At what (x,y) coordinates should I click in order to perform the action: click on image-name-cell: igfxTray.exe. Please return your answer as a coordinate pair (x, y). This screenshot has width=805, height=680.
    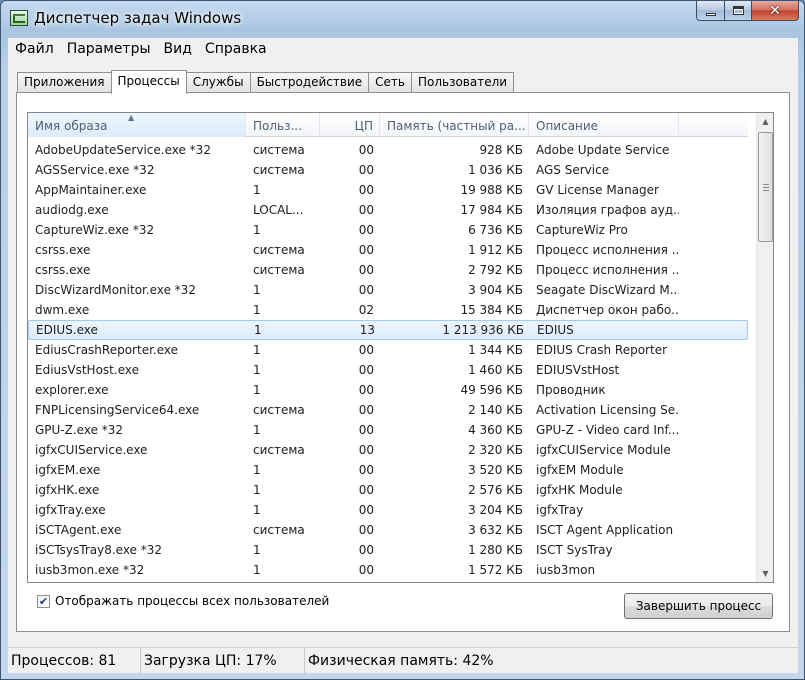
    Looking at the image, I should click on (70, 510).